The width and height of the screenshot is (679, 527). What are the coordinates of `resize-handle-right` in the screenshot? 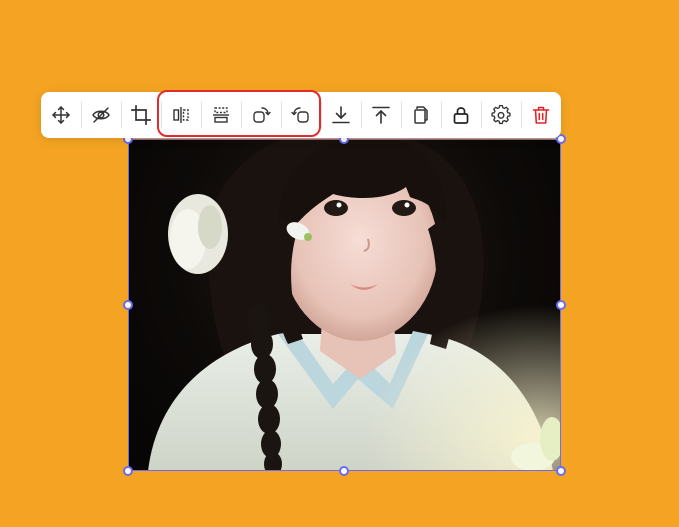 It's located at (561, 305).